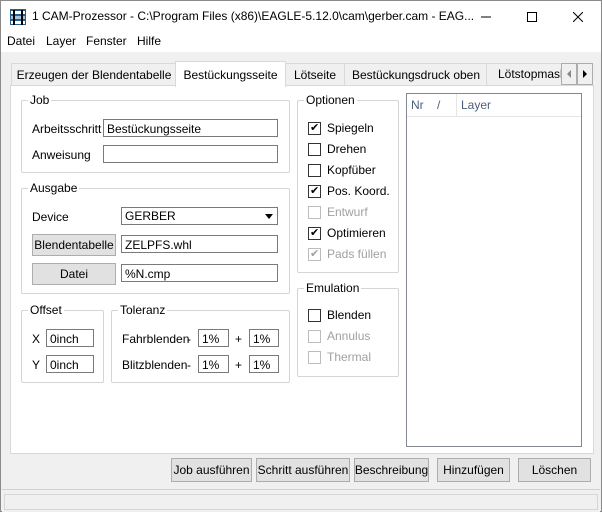 Image resolution: width=602 pixels, height=512 pixels. What do you see at coordinates (519, 105) in the screenshot?
I see `column-header-layer: Layer` at bounding box center [519, 105].